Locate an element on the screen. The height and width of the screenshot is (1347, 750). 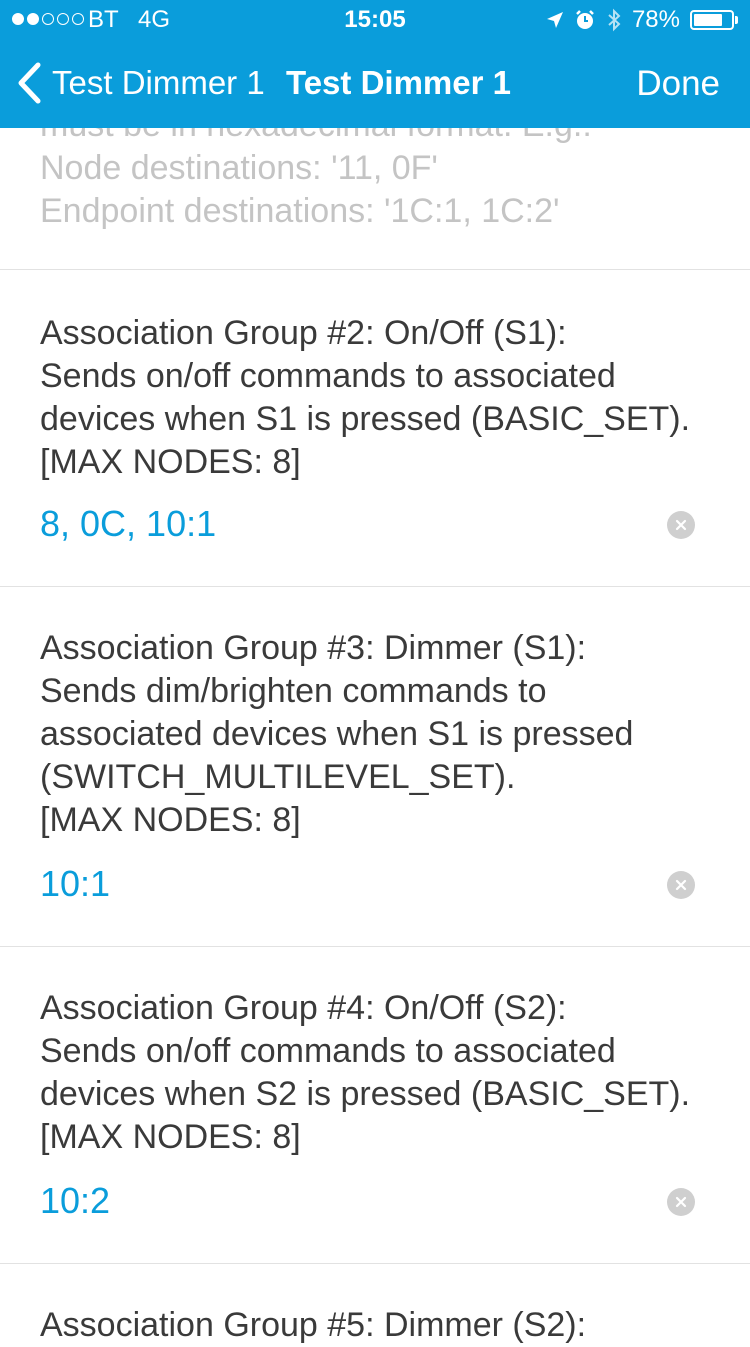
association-group-5-cell: Association Group #5: Dimmer (S2): is located at coordinates (375, 1304).